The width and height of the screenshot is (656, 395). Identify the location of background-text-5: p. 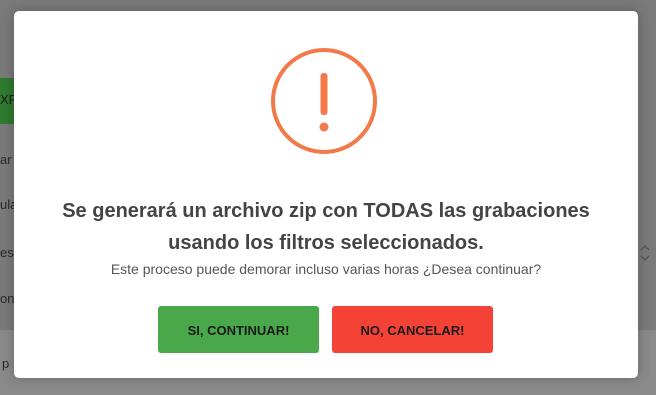
(6, 363).